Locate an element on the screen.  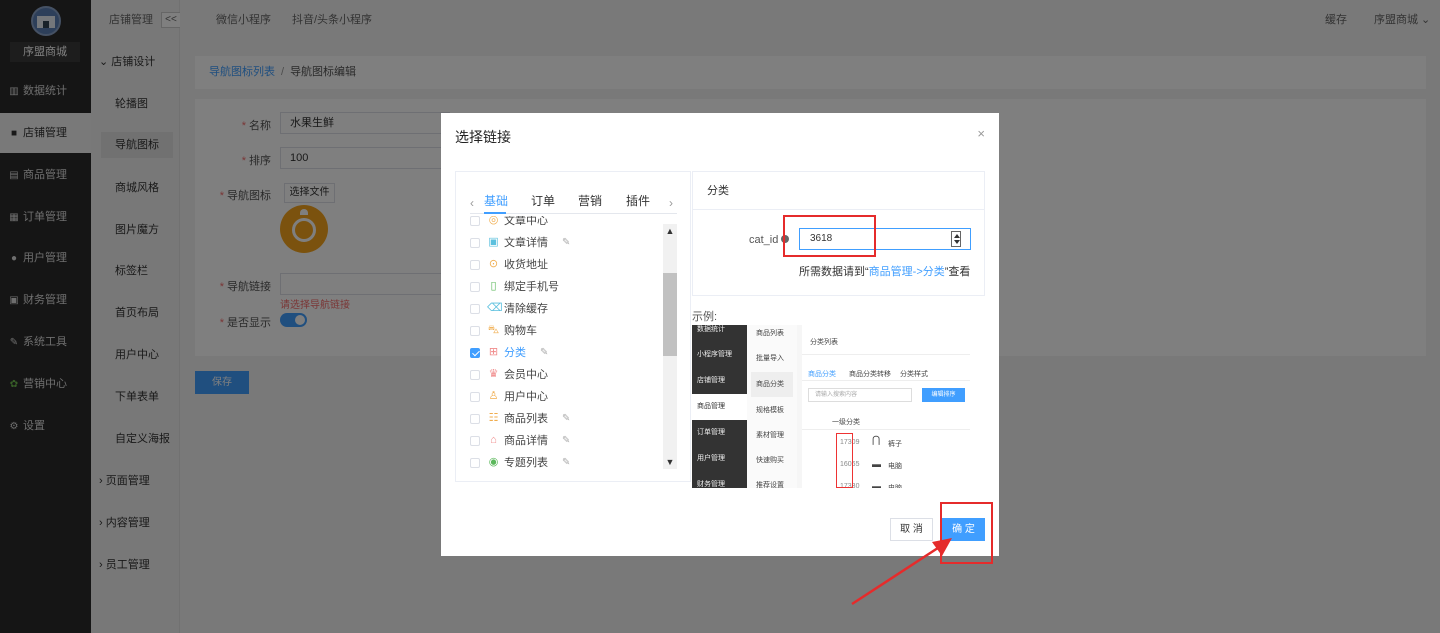
tab-order: 订单 is located at coordinates (543, 200).